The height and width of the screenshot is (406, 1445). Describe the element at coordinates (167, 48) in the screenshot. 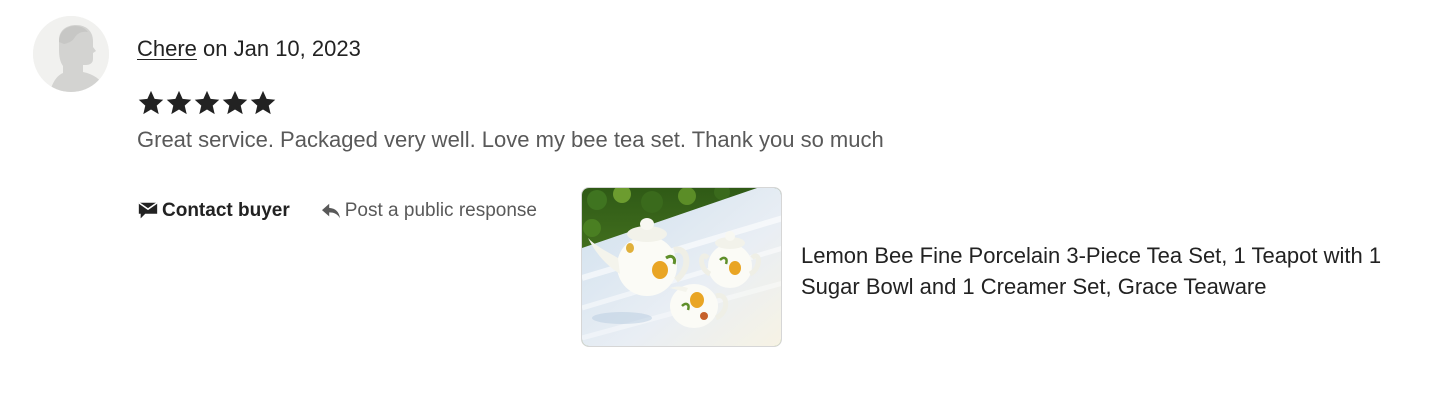

I see `reviewer-name-link: Chere` at that location.